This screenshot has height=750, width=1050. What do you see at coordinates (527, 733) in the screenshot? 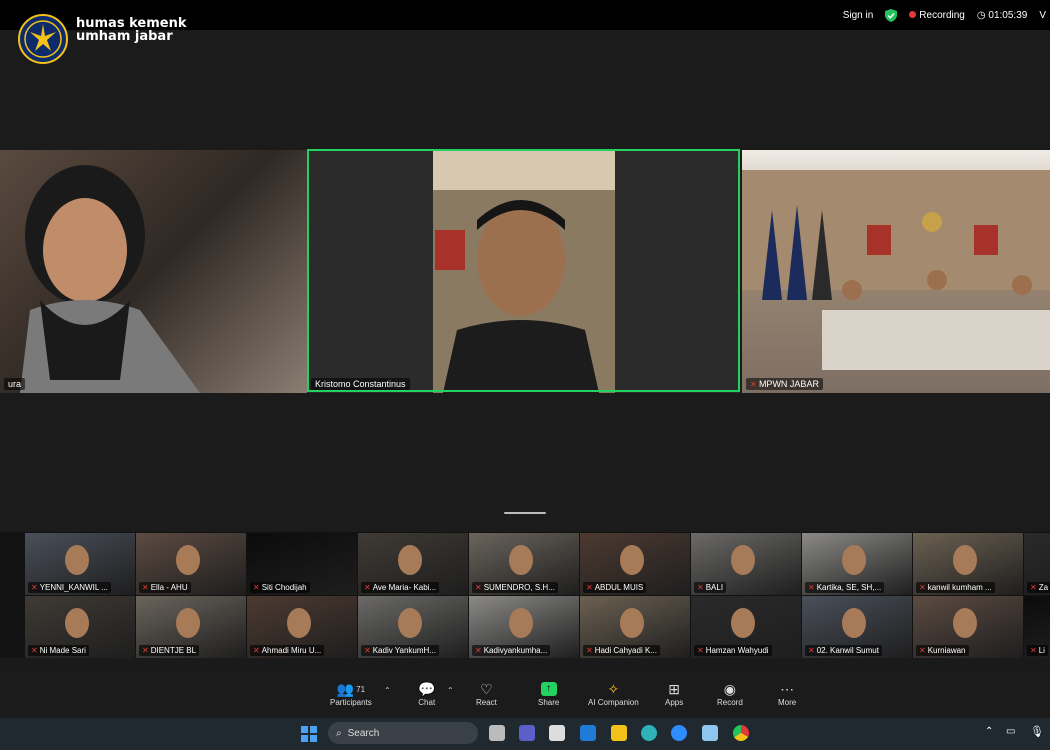
I see `teams-icon` at bounding box center [527, 733].